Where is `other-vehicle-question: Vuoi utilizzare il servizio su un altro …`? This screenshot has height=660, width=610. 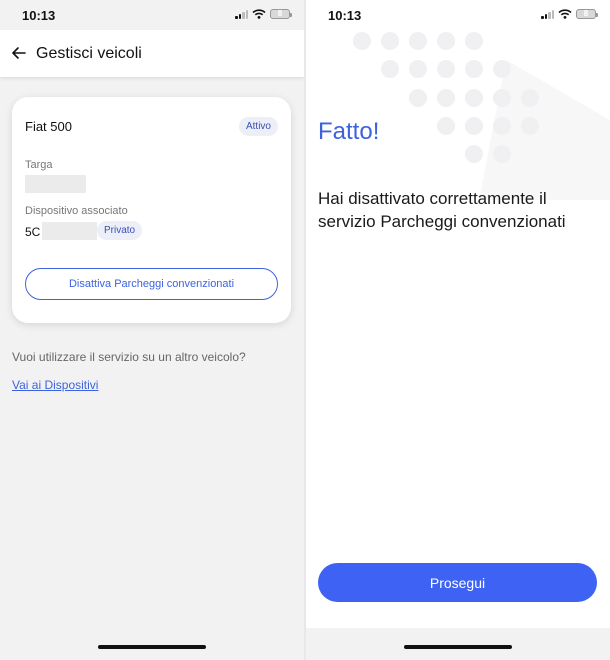 other-vehicle-question: Vuoi utilizzare il servizio su un altro … is located at coordinates (129, 357).